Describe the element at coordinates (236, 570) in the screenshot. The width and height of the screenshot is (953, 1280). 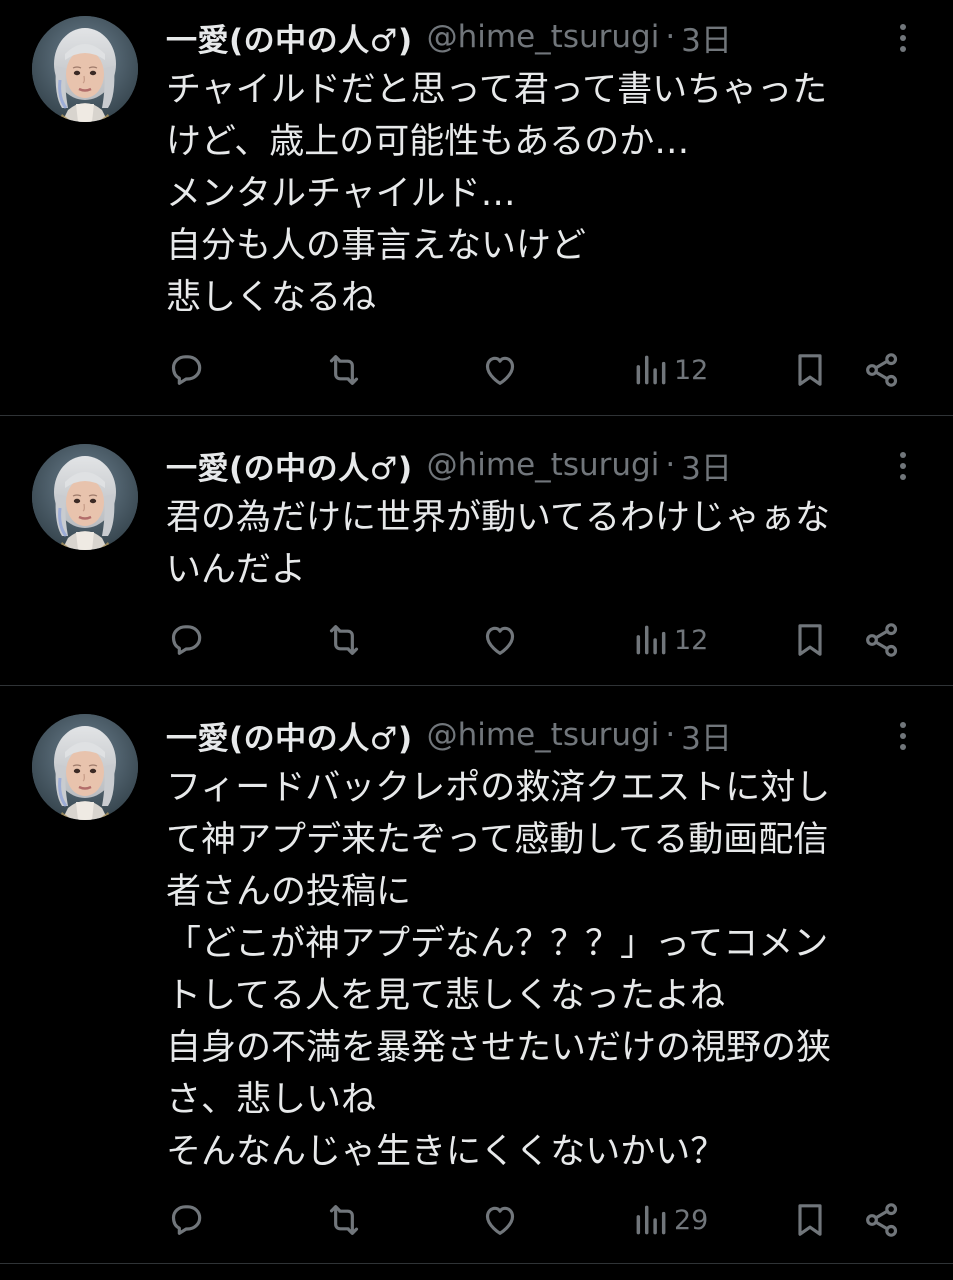
I see `tweet-text-line: いんだよ` at that location.